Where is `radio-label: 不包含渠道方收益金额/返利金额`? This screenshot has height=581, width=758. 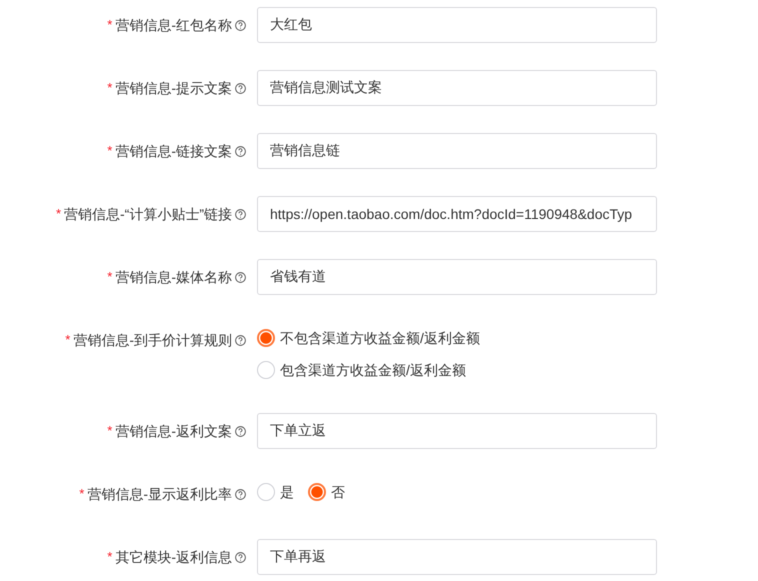 radio-label: 不包含渠道方收益金额/返利金额 is located at coordinates (380, 338).